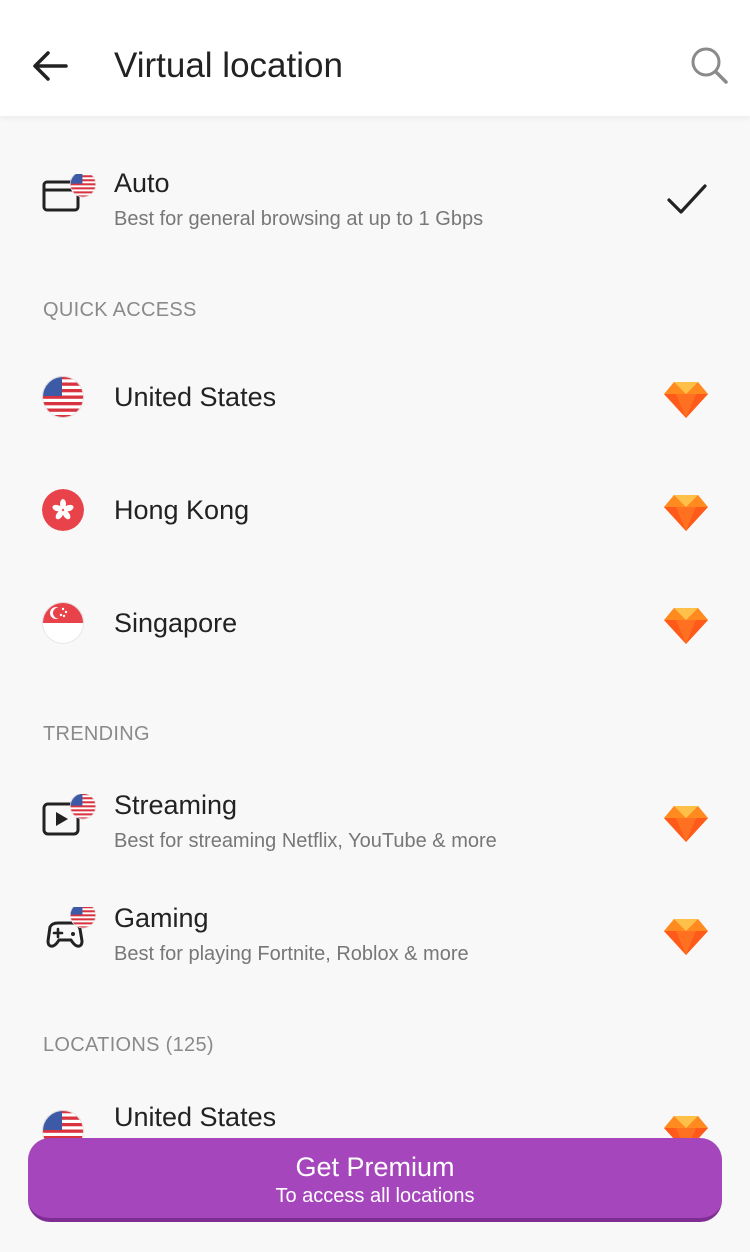  What do you see at coordinates (63, 510) in the screenshot?
I see `hk-flag-icon` at bounding box center [63, 510].